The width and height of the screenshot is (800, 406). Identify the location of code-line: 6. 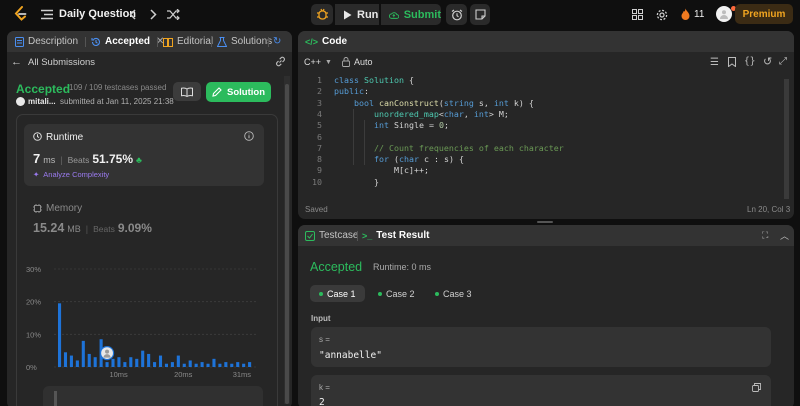
(310, 137).